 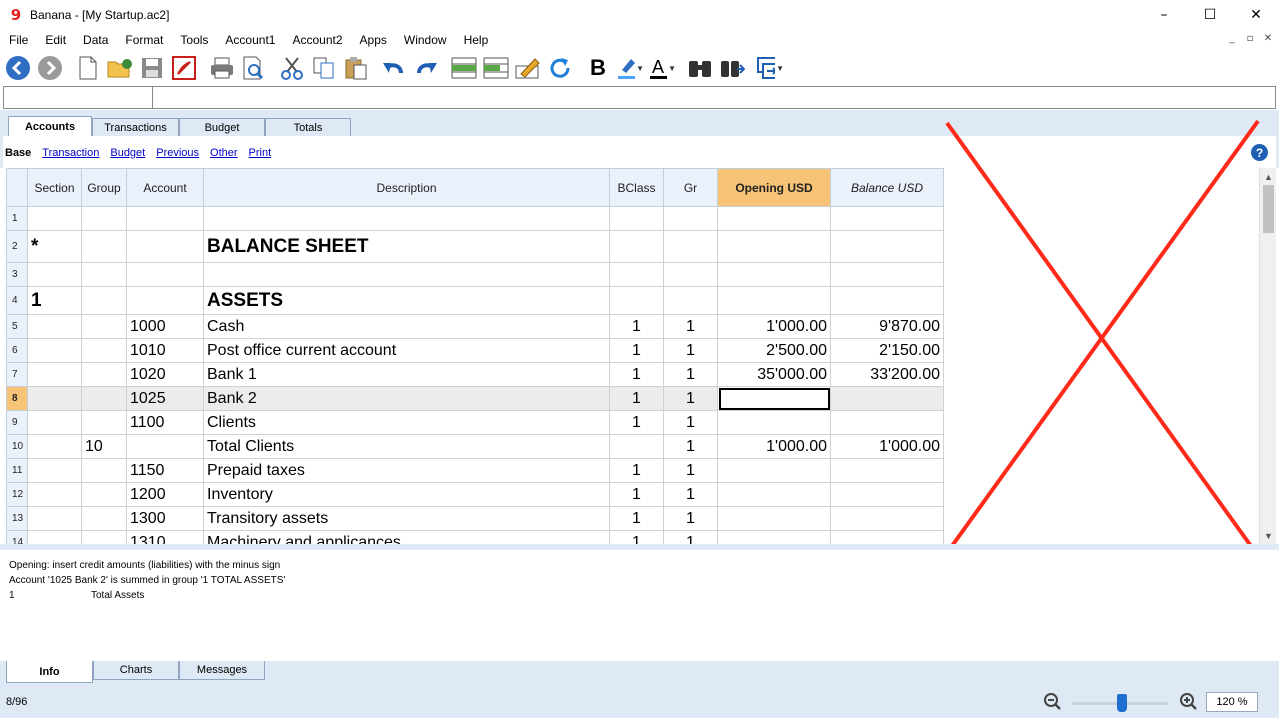 What do you see at coordinates (425, 40) in the screenshot?
I see `menu-window: Window` at bounding box center [425, 40].